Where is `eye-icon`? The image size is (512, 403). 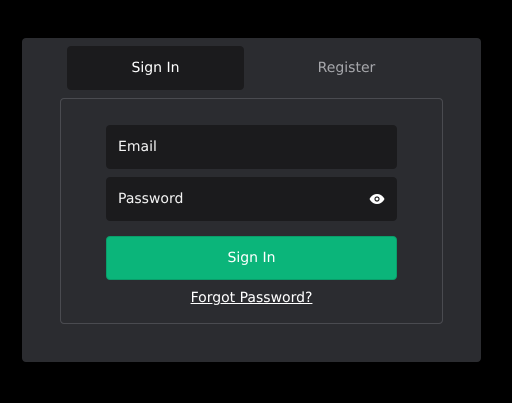 eye-icon is located at coordinates (377, 199).